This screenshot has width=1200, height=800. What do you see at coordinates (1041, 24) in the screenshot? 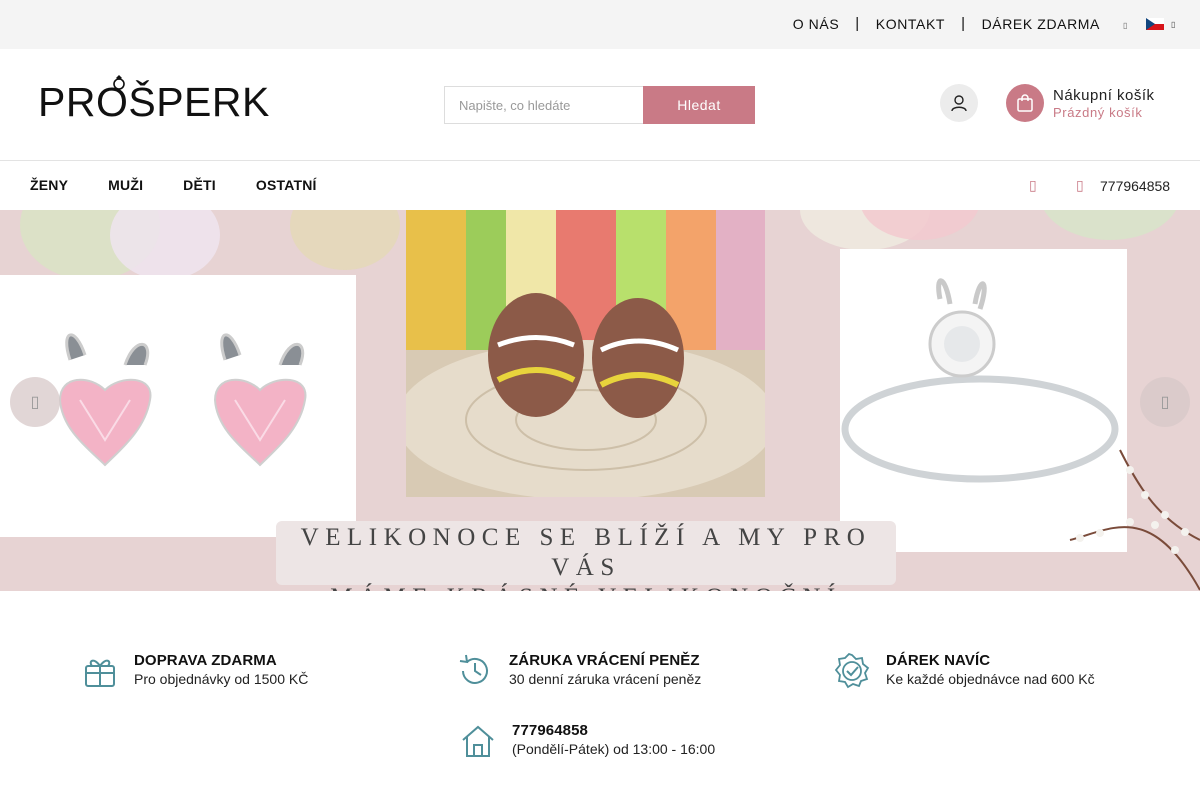
I see `link-free-gift: DÁREK ZDARMA` at bounding box center [1041, 24].